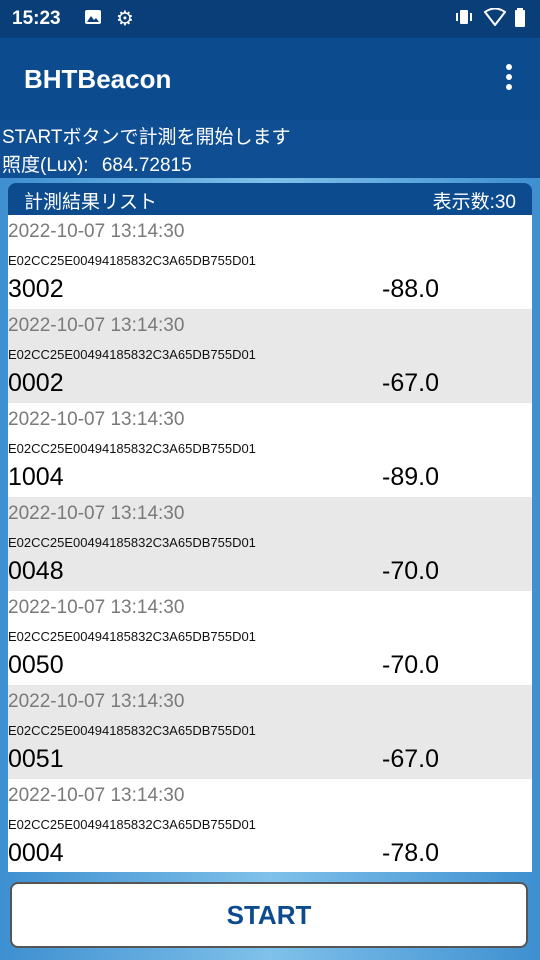  Describe the element at coordinates (91, 202) in the screenshot. I see `list-title: 計測結果リスト` at that location.